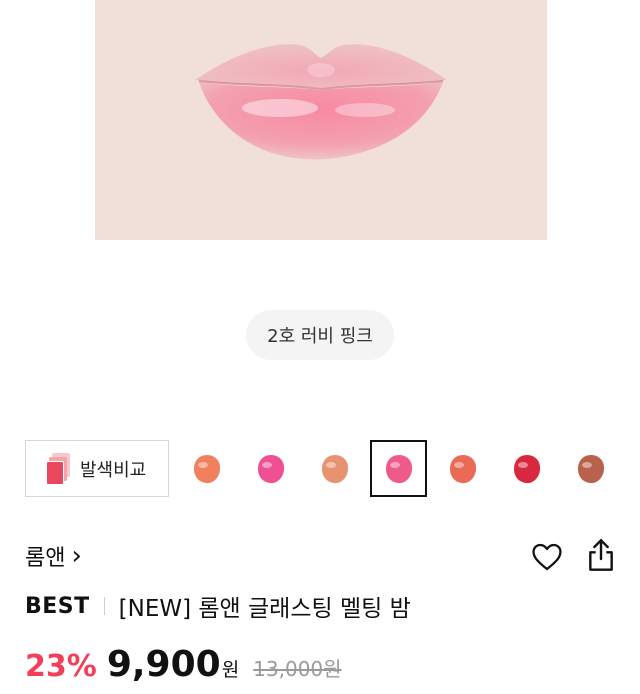  I want to click on shade-chip-label: 2호 러비 핑크, so click(320, 336).